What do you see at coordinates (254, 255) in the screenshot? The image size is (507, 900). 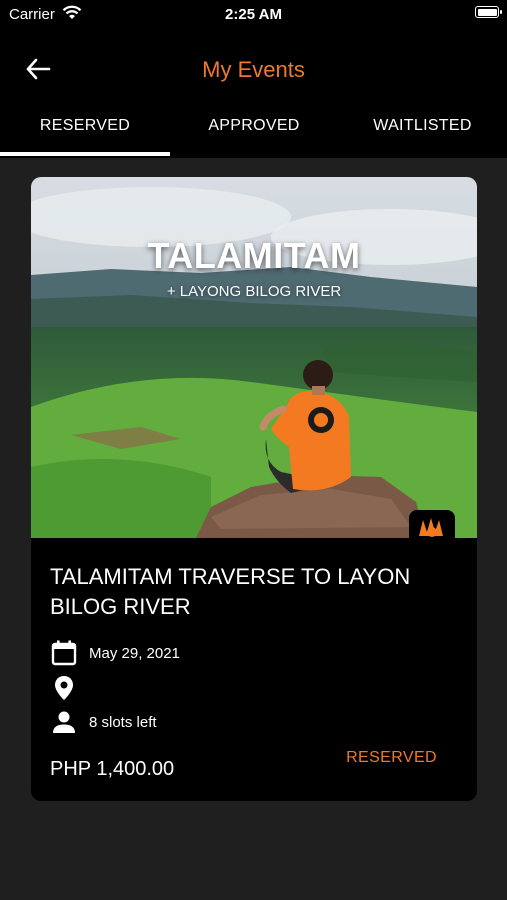 I see `cover-title: TALAMITAM` at bounding box center [254, 255].